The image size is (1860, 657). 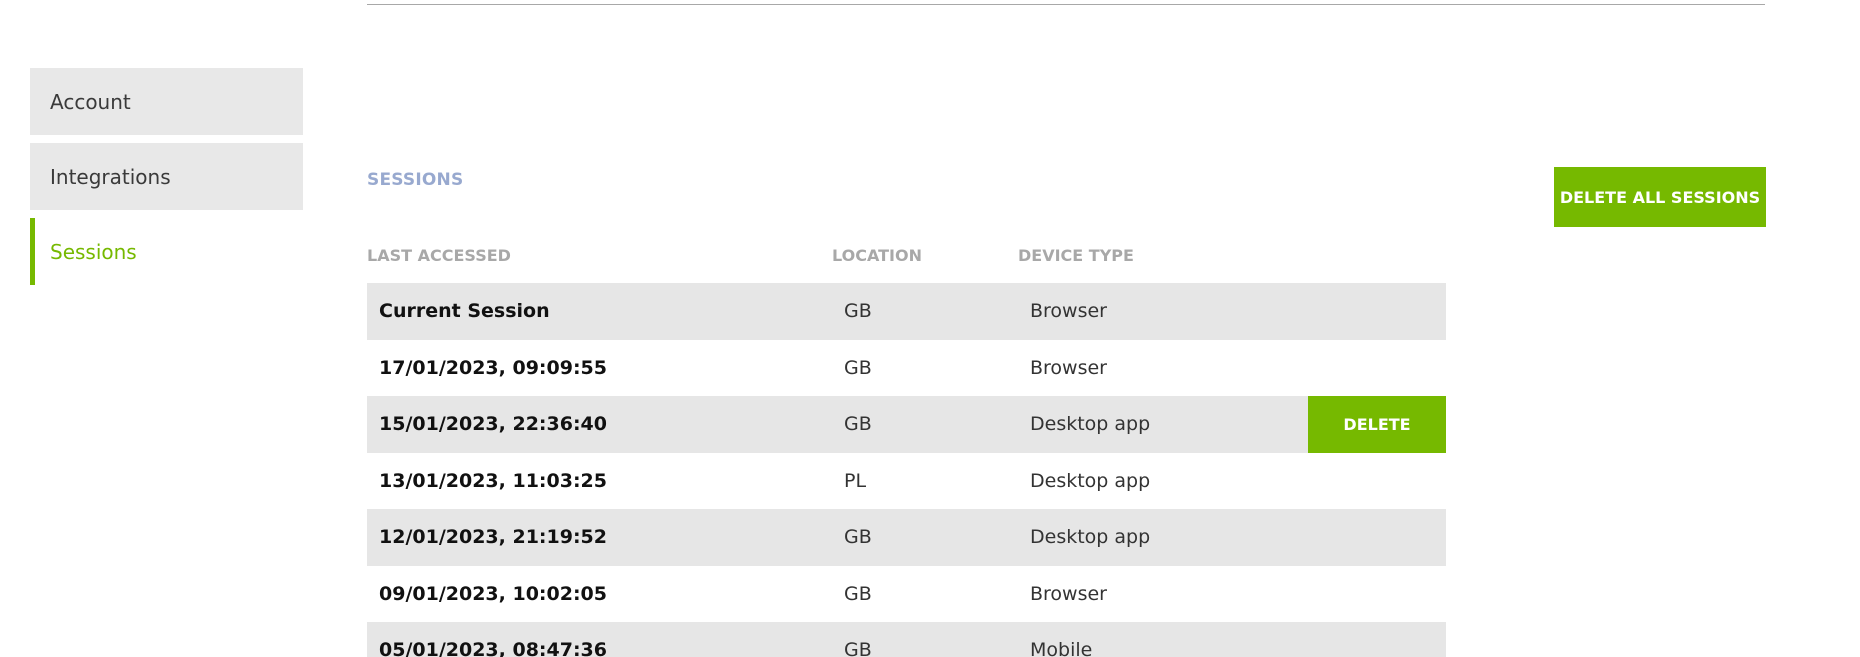 I want to click on table-header: LAST ACCESSED LOCATION DEVICE TYPE, so click(x=906, y=257).